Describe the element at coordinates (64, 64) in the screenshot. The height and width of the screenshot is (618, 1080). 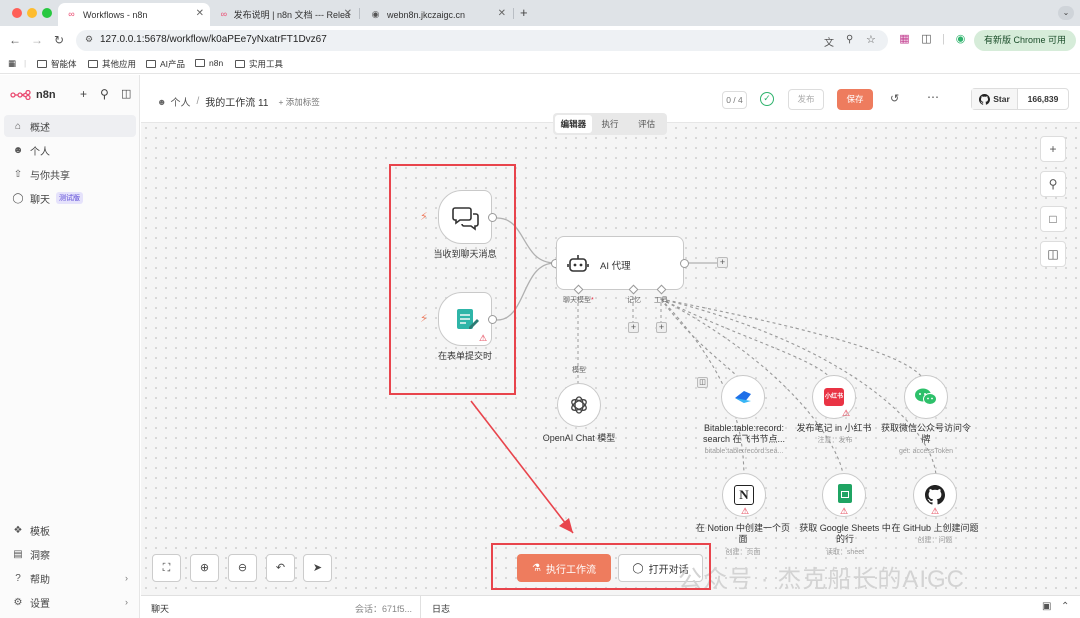
I see `bookmark-label: 智能体` at that location.